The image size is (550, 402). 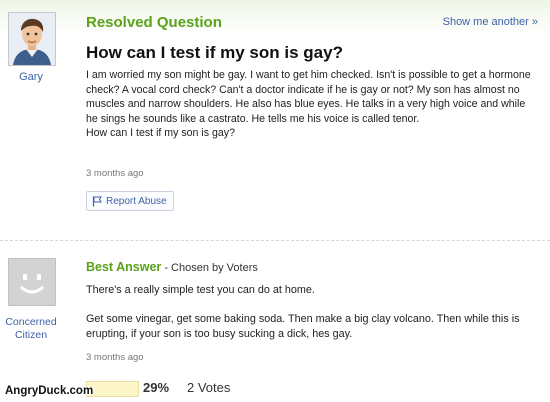 What do you see at coordinates (115, 173) in the screenshot?
I see `question-timestamp: 3 months ago` at bounding box center [115, 173].